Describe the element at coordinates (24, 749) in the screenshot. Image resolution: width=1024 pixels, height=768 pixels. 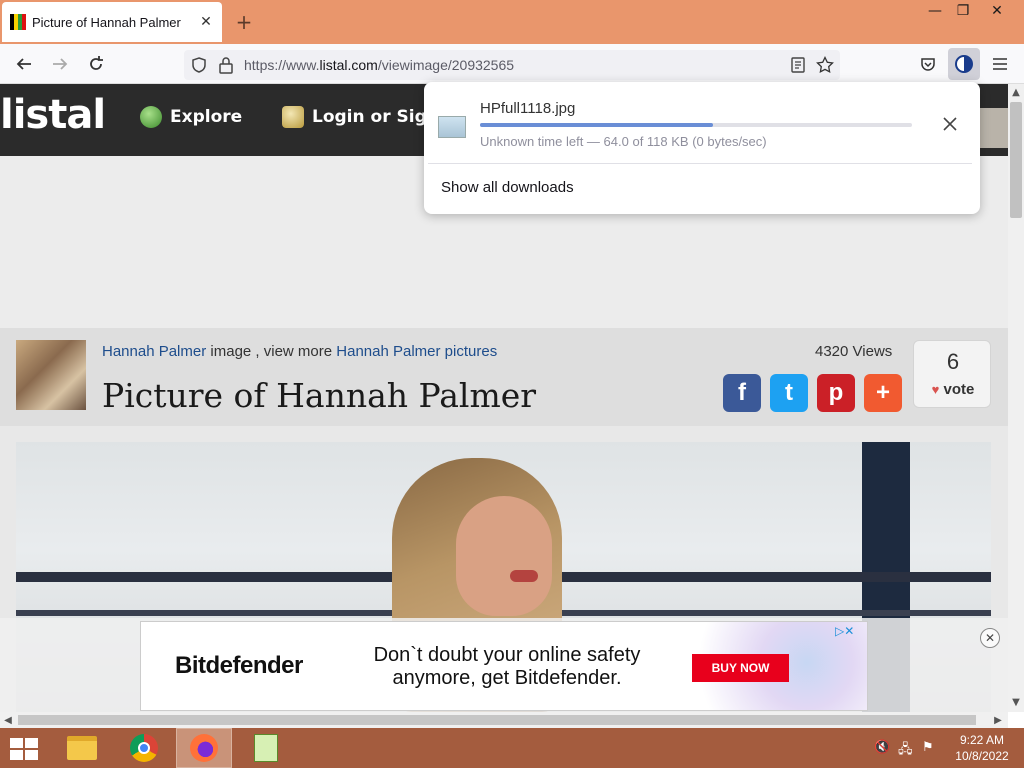
I see `windows-start-icon` at that location.